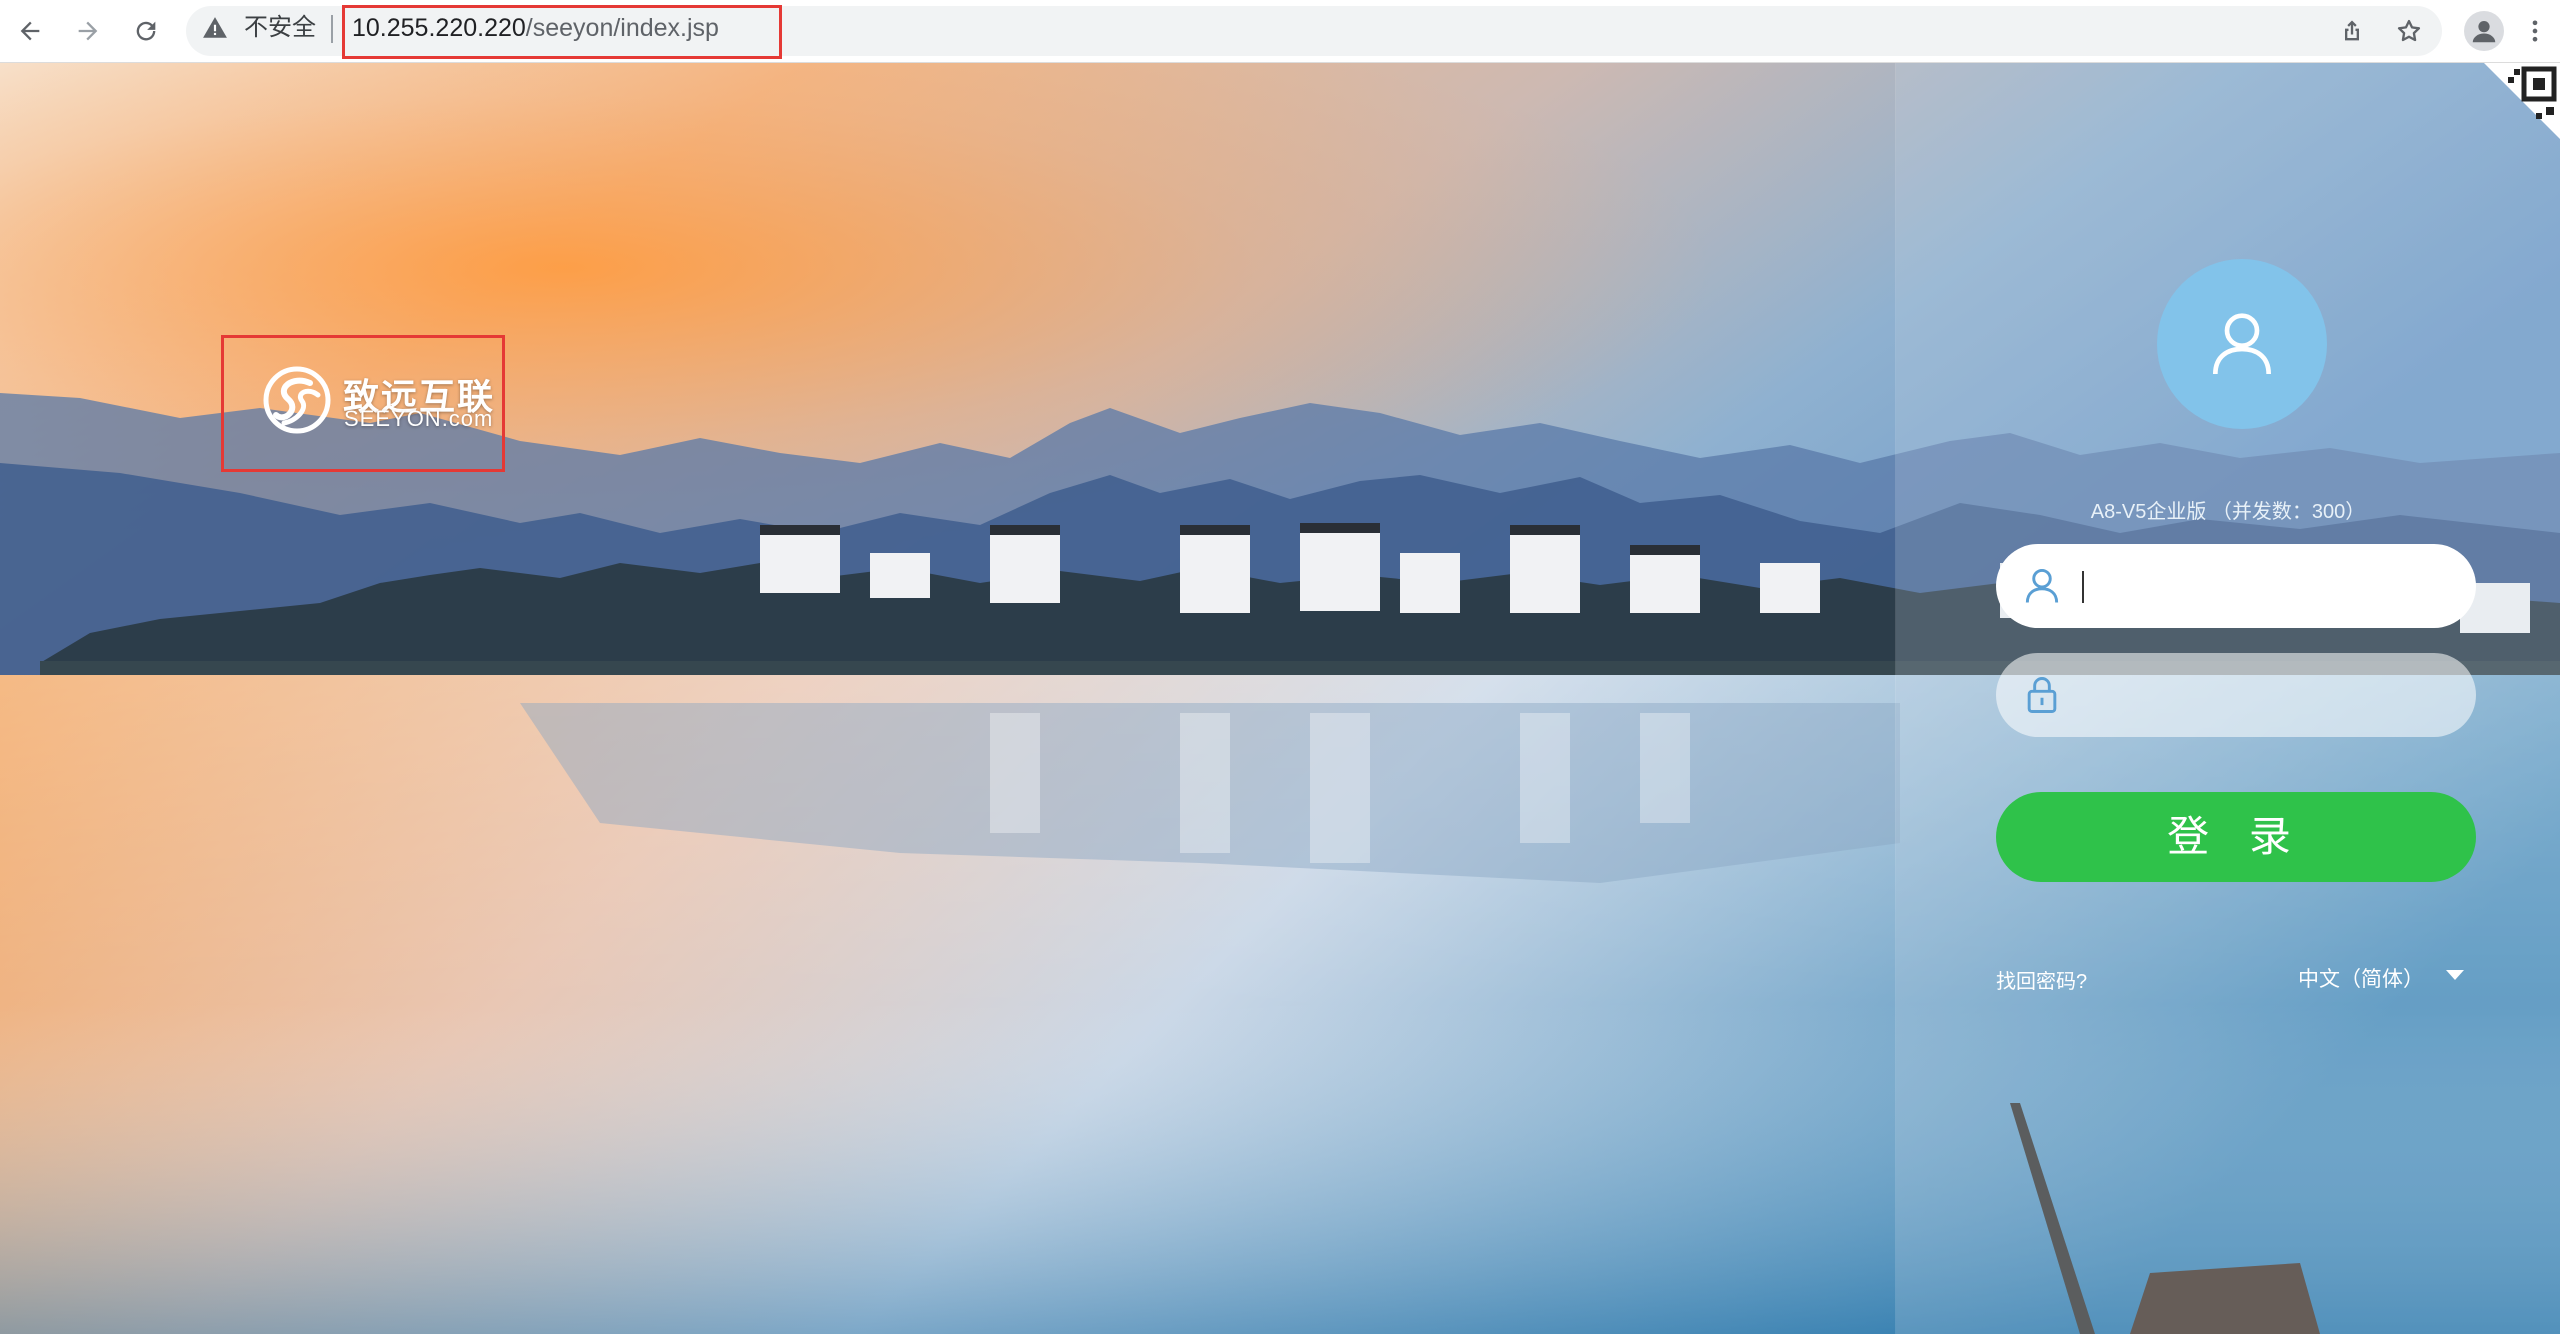 This screenshot has width=2560, height=1334. What do you see at coordinates (2522, 101) in the screenshot?
I see `qr-code-corner-icon` at bounding box center [2522, 101].